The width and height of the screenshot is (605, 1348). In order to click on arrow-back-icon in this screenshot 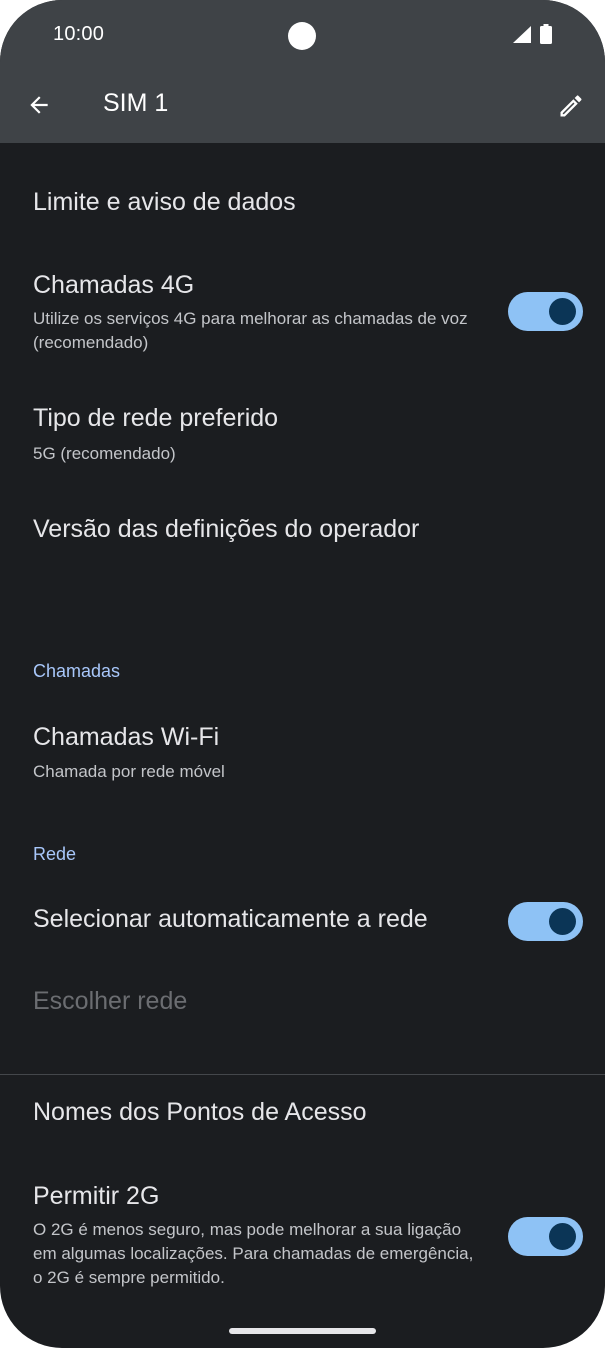, I will do `click(39, 105)`.